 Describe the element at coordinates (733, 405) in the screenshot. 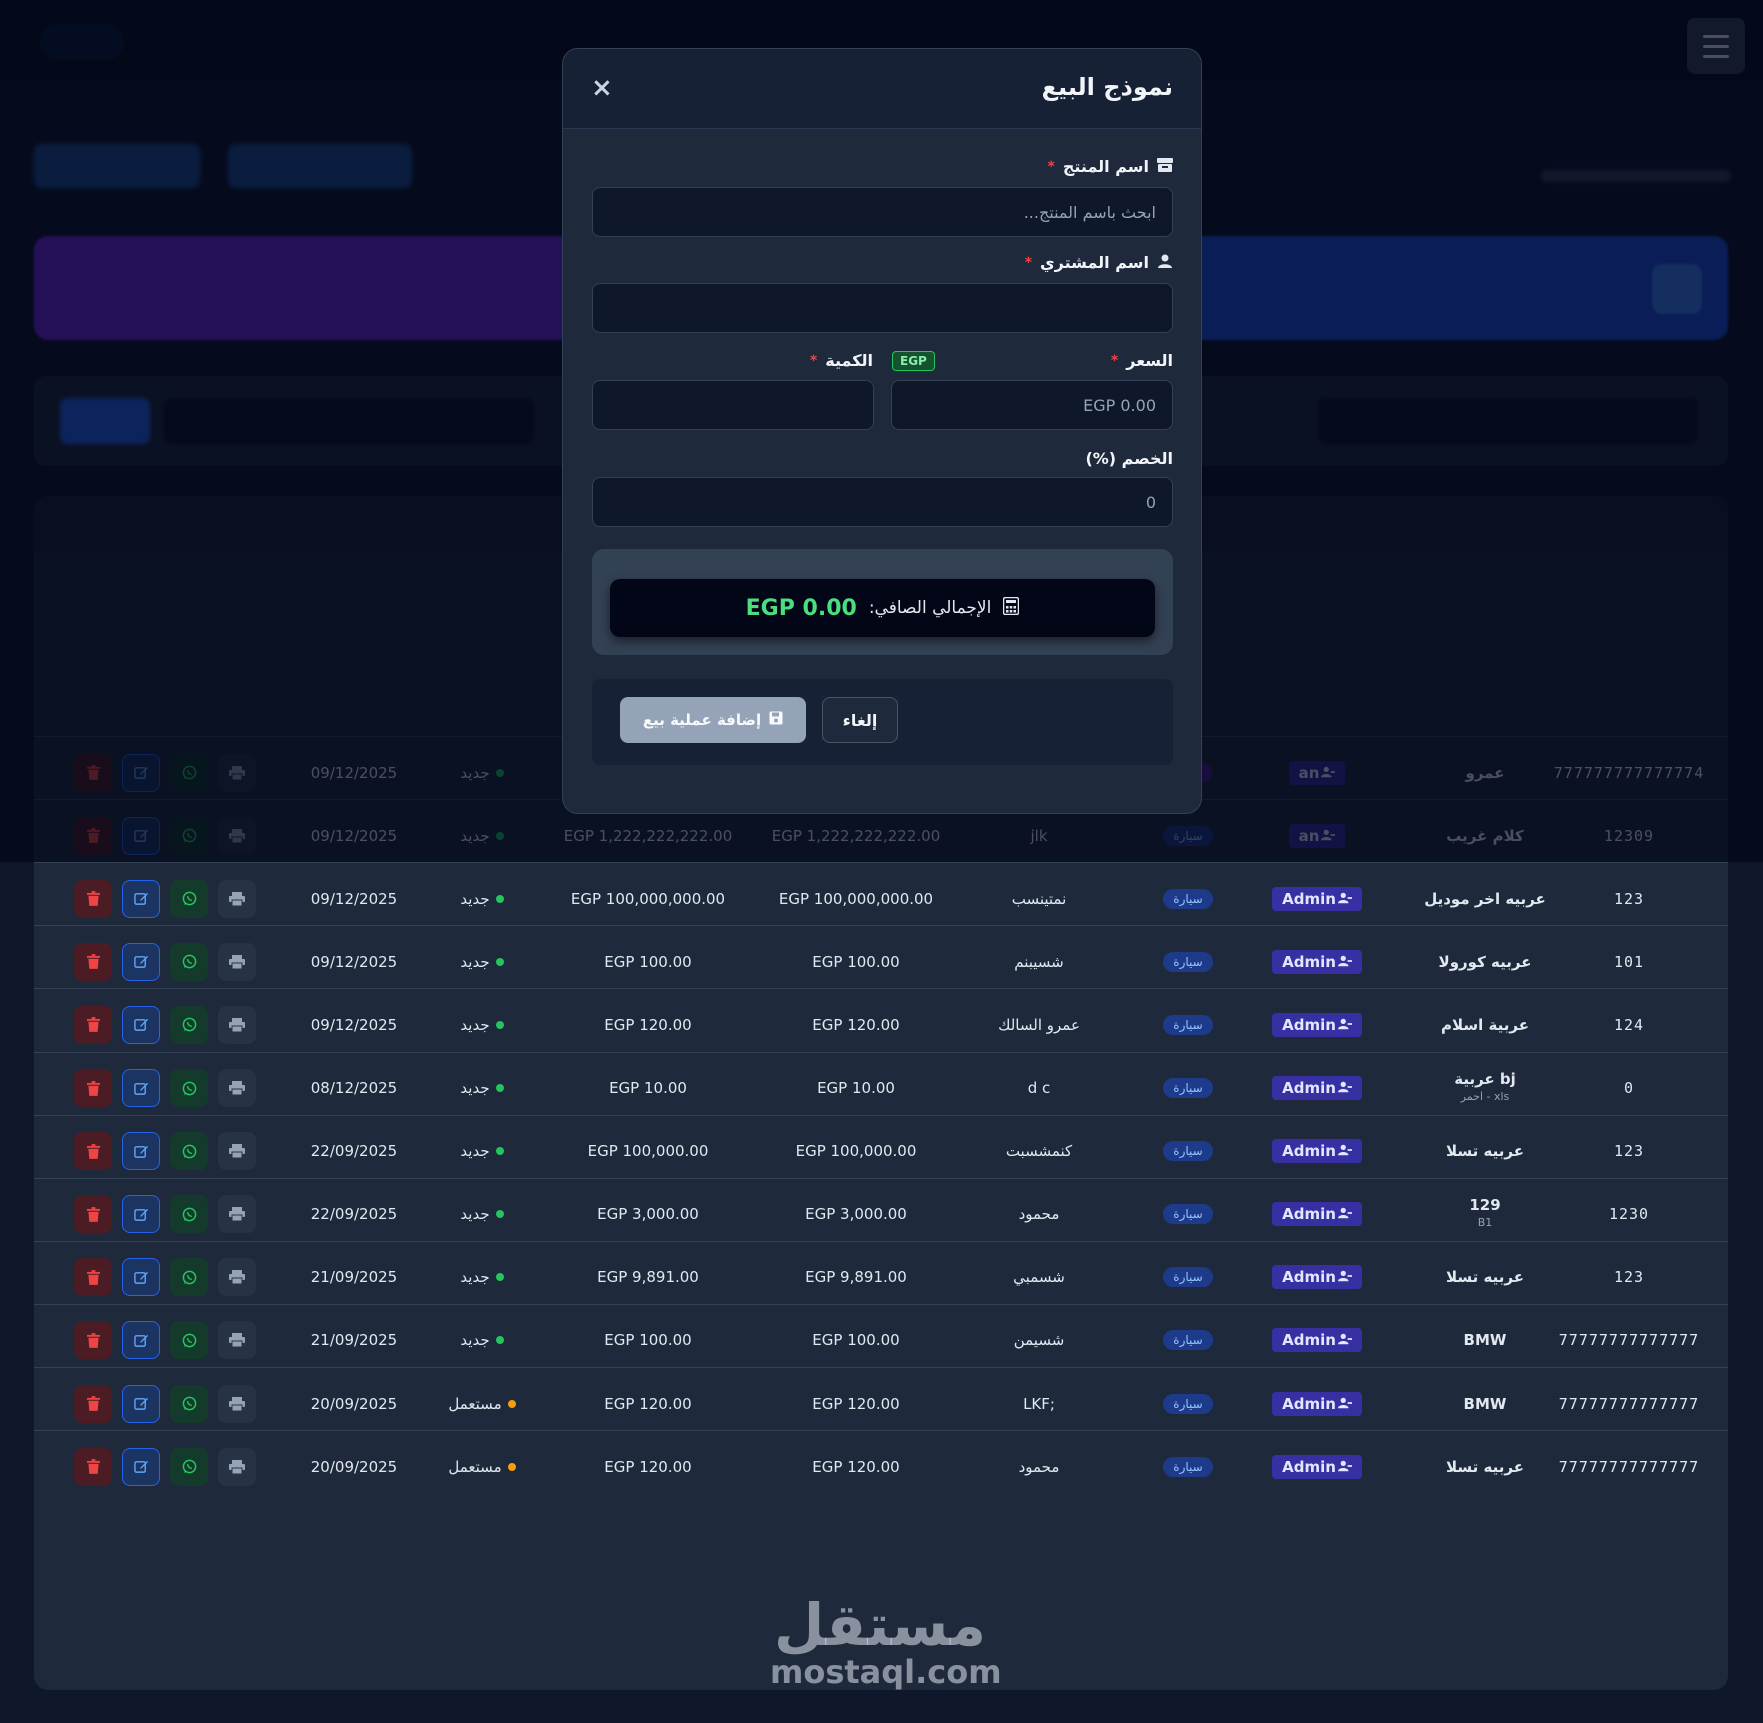

I see `quantity-input` at that location.